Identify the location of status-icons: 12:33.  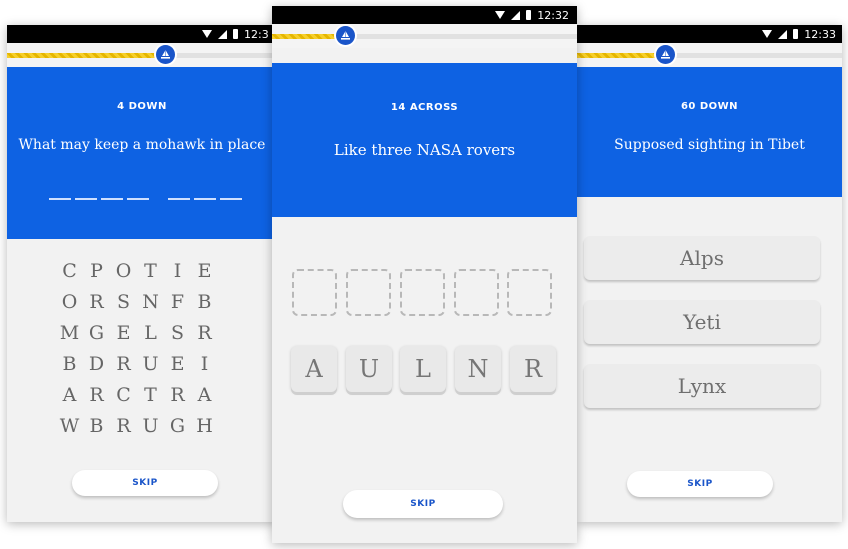
(799, 34).